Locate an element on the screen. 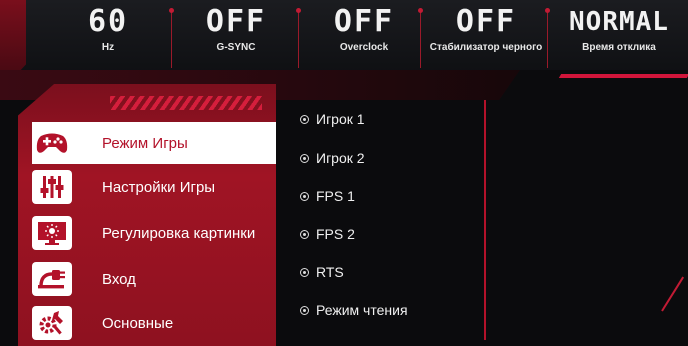 The image size is (688, 346). option-reader-mode: Режим чтения is located at coordinates (354, 310).